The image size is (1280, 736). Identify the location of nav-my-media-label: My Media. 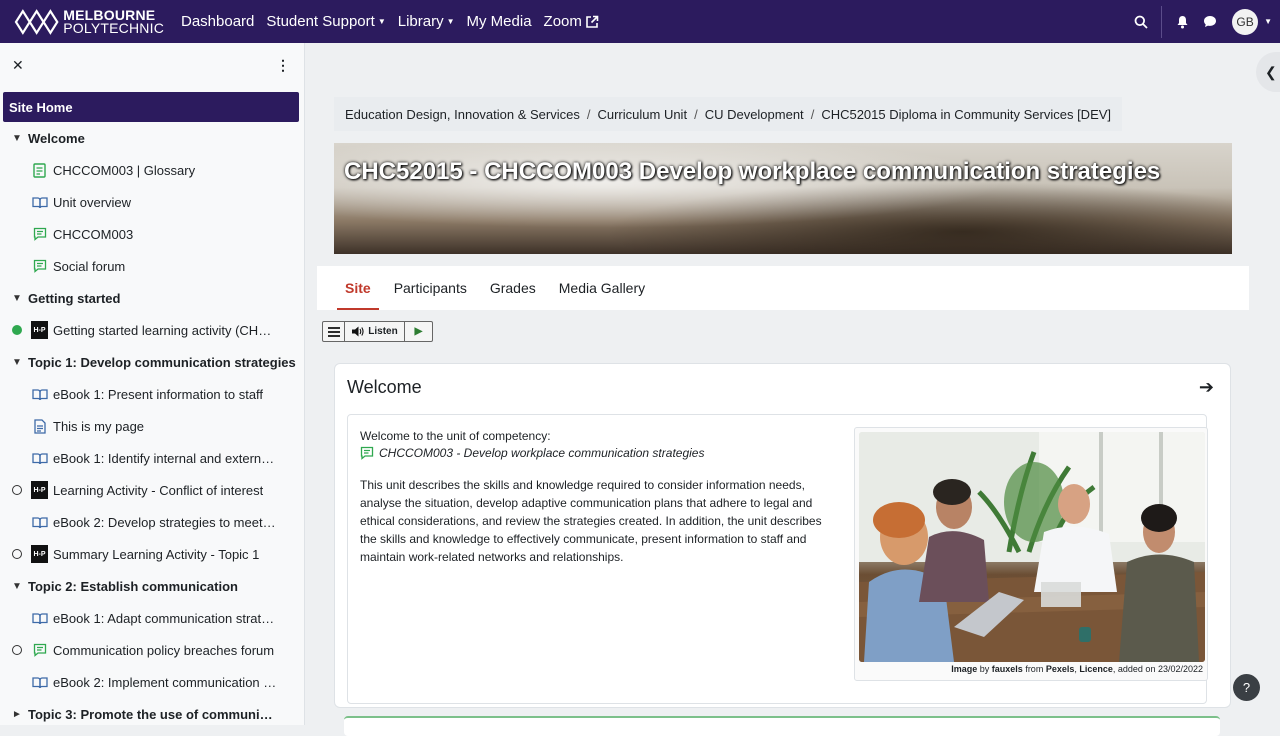
(499, 21).